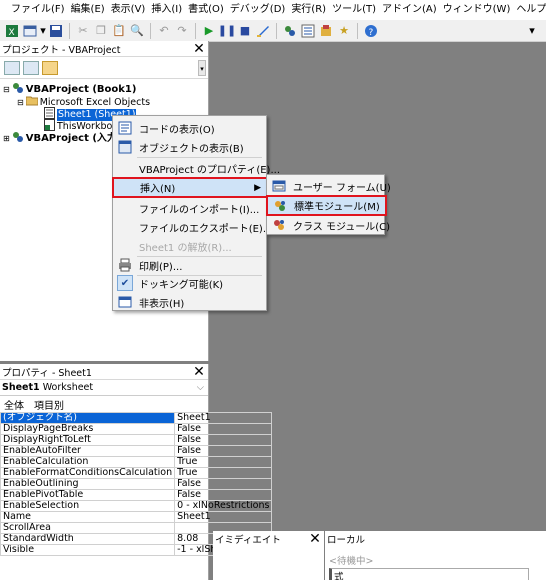 The image size is (546, 580). I want to click on tree-node-vbaproject-input: ⊞ VBAProject (入力, so click(60, 139).